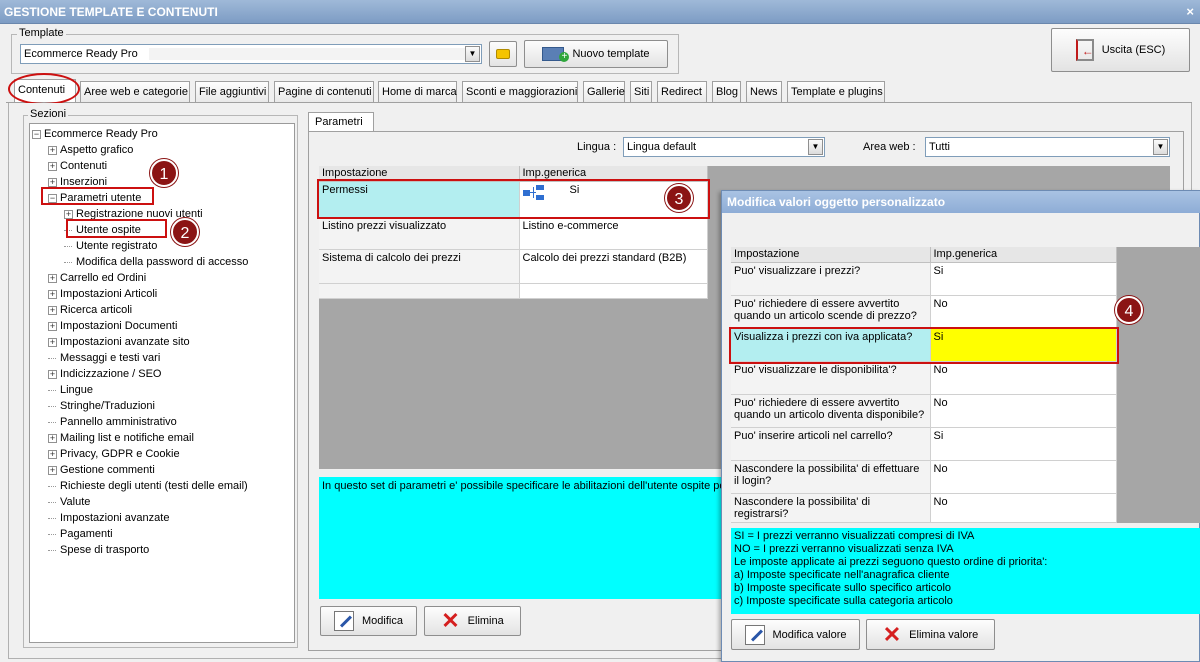 The image size is (1200, 662). What do you see at coordinates (119, 342) in the screenshot?
I see `tree-item: + Impostazioni avanzate sito` at bounding box center [119, 342].